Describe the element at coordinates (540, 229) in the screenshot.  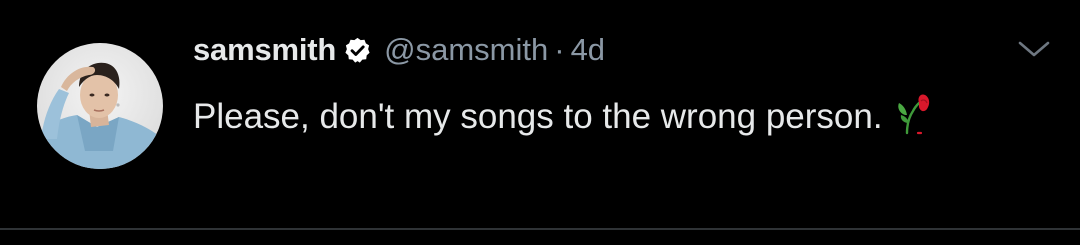
I see `divider` at that location.